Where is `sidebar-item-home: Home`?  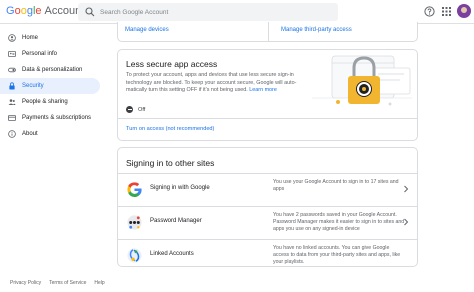
sidebar-item-home: Home is located at coordinates (50, 38).